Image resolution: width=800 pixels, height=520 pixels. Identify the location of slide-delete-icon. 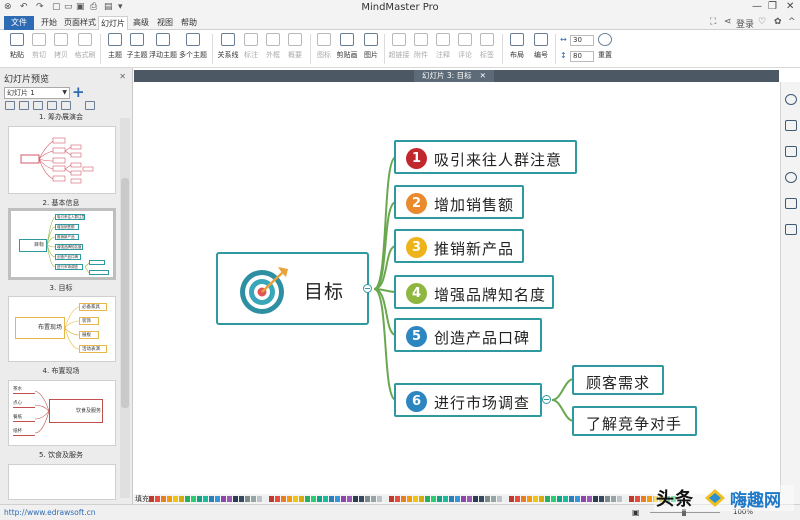
(52, 105).